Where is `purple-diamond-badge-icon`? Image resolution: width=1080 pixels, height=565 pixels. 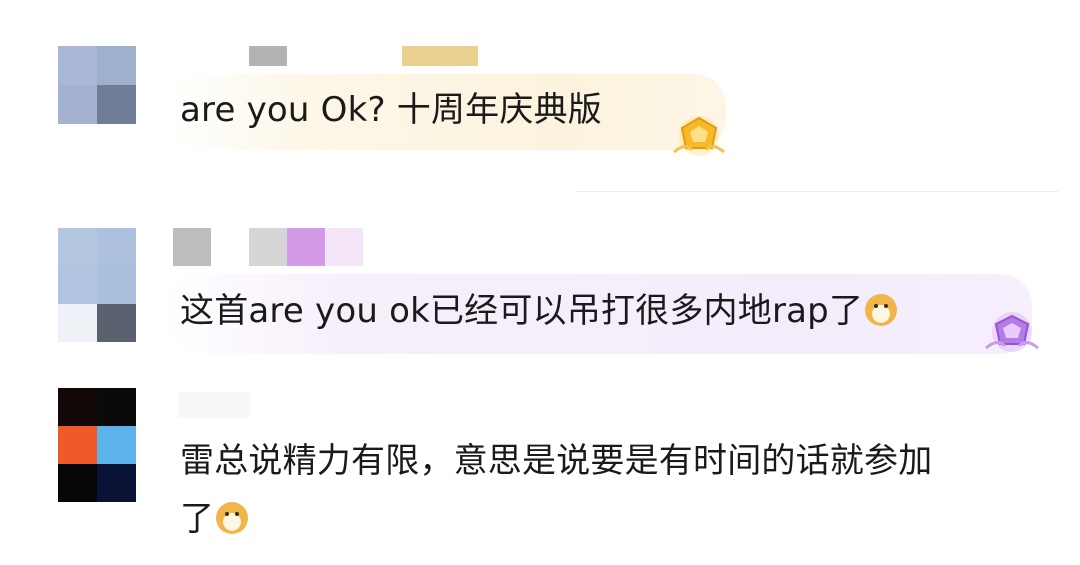 purple-diamond-badge-icon is located at coordinates (1012, 332).